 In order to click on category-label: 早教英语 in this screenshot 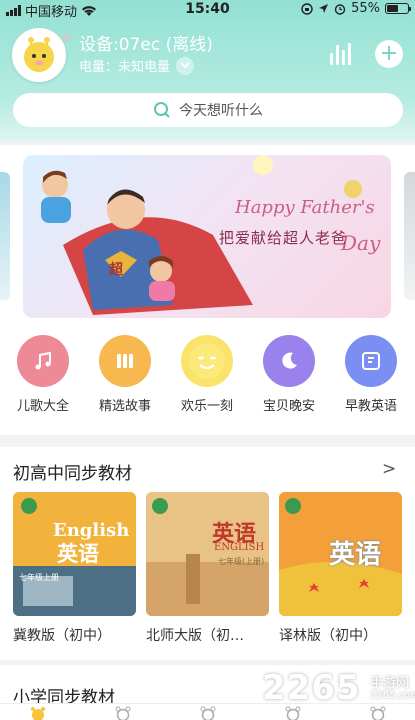, I will do `click(370, 406)`.